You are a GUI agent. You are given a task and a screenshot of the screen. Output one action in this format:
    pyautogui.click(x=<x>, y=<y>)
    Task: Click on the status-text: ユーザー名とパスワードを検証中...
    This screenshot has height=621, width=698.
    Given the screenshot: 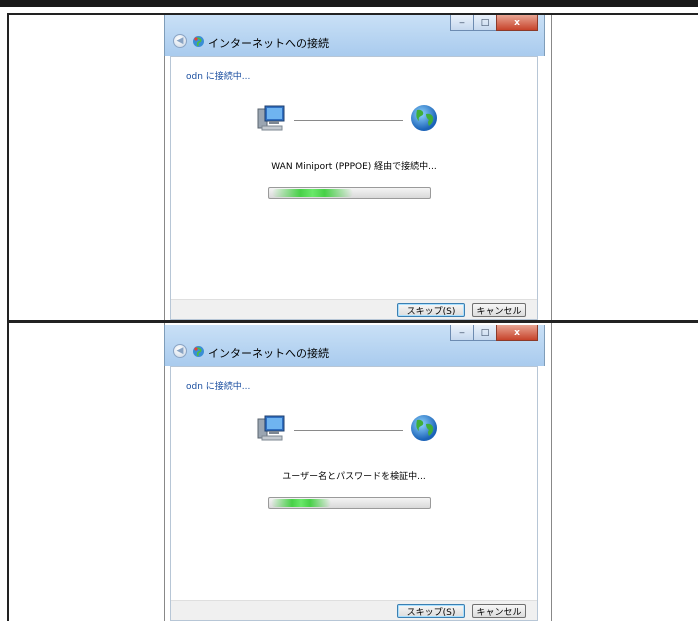 What is the action you would take?
    pyautogui.click(x=354, y=477)
    